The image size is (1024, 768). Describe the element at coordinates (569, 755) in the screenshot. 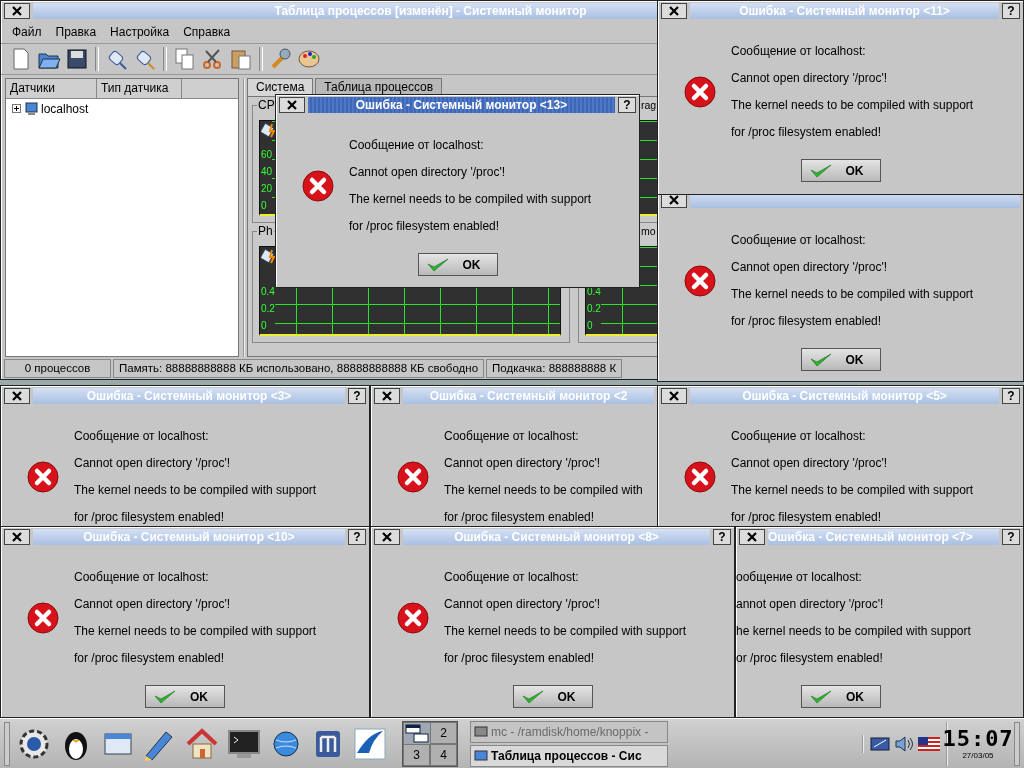

I see `task-button: Таблица процессов - Сис` at that location.